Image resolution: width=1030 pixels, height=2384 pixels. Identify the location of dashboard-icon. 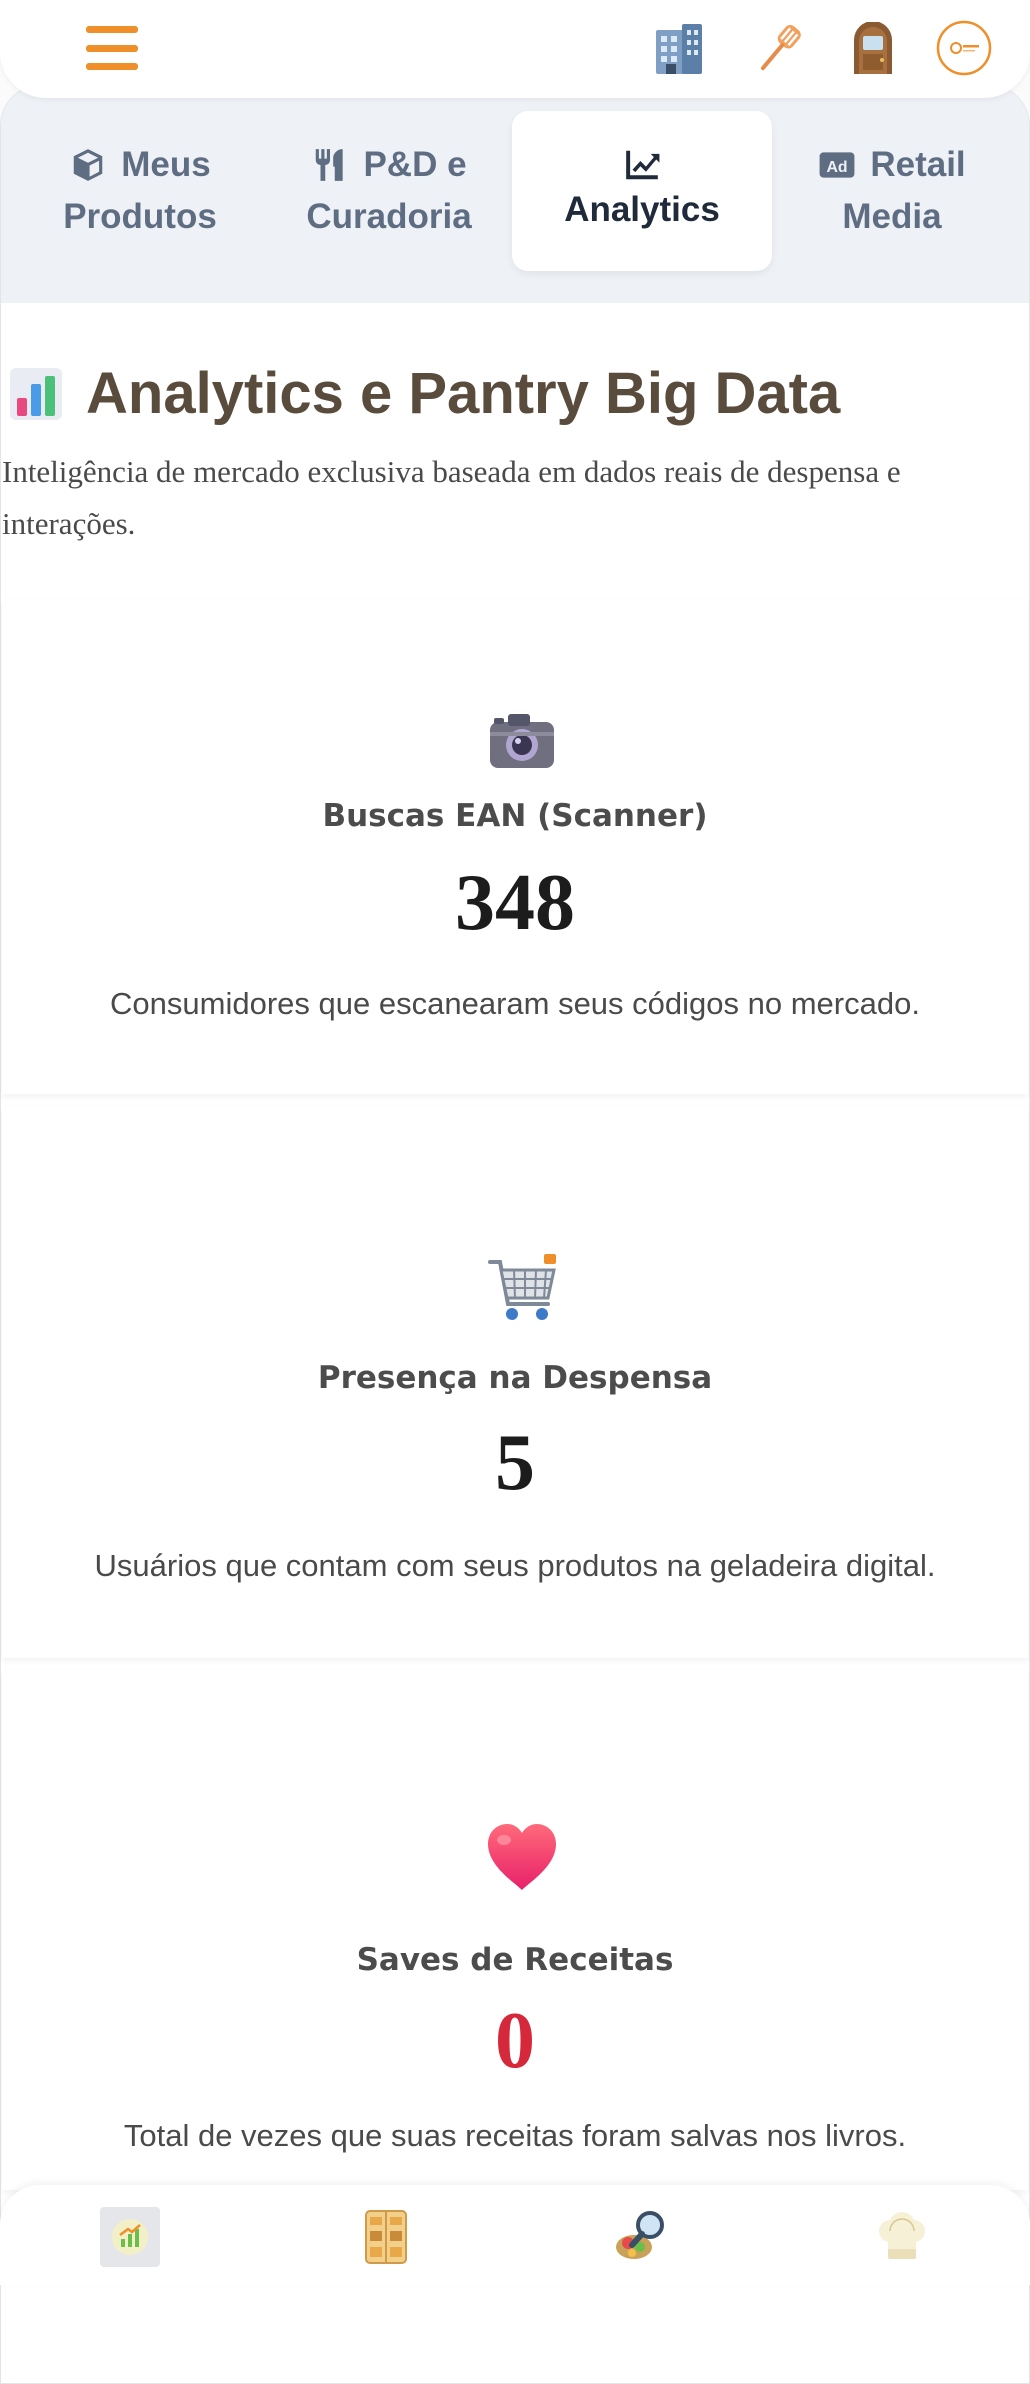
(130, 2237).